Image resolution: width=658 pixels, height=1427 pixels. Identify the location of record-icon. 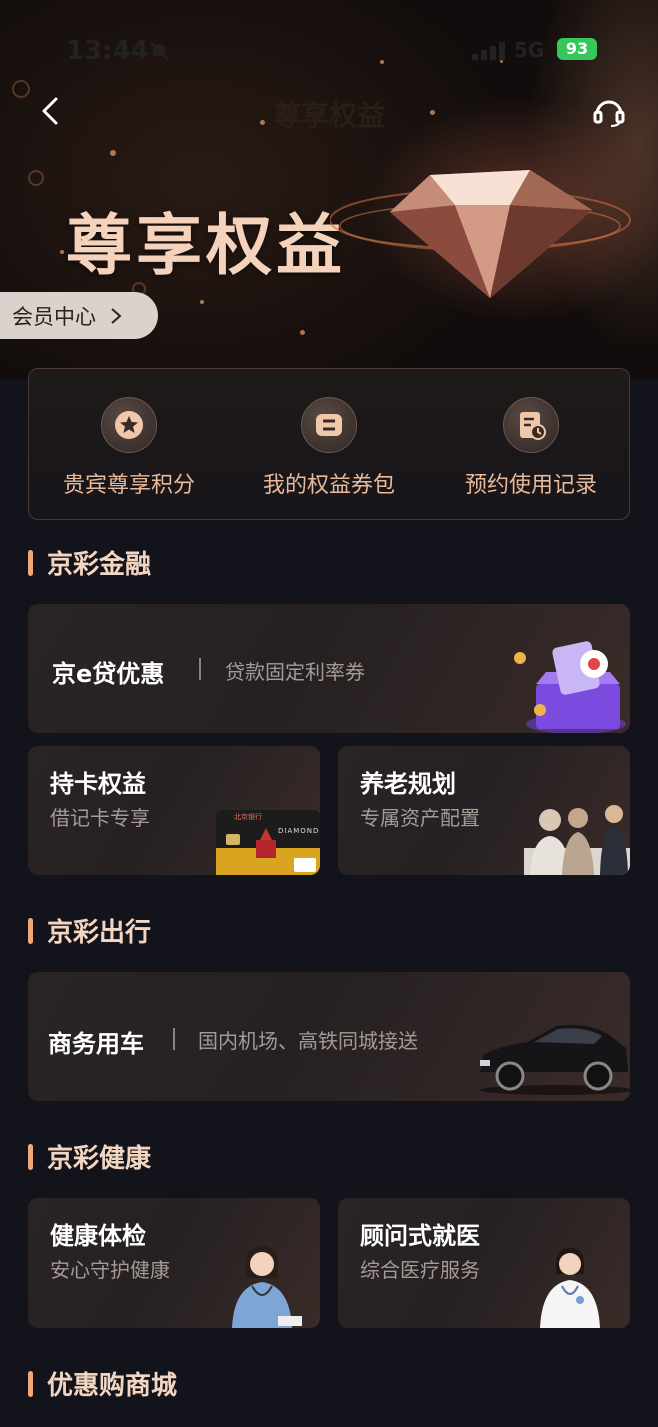
(533, 426).